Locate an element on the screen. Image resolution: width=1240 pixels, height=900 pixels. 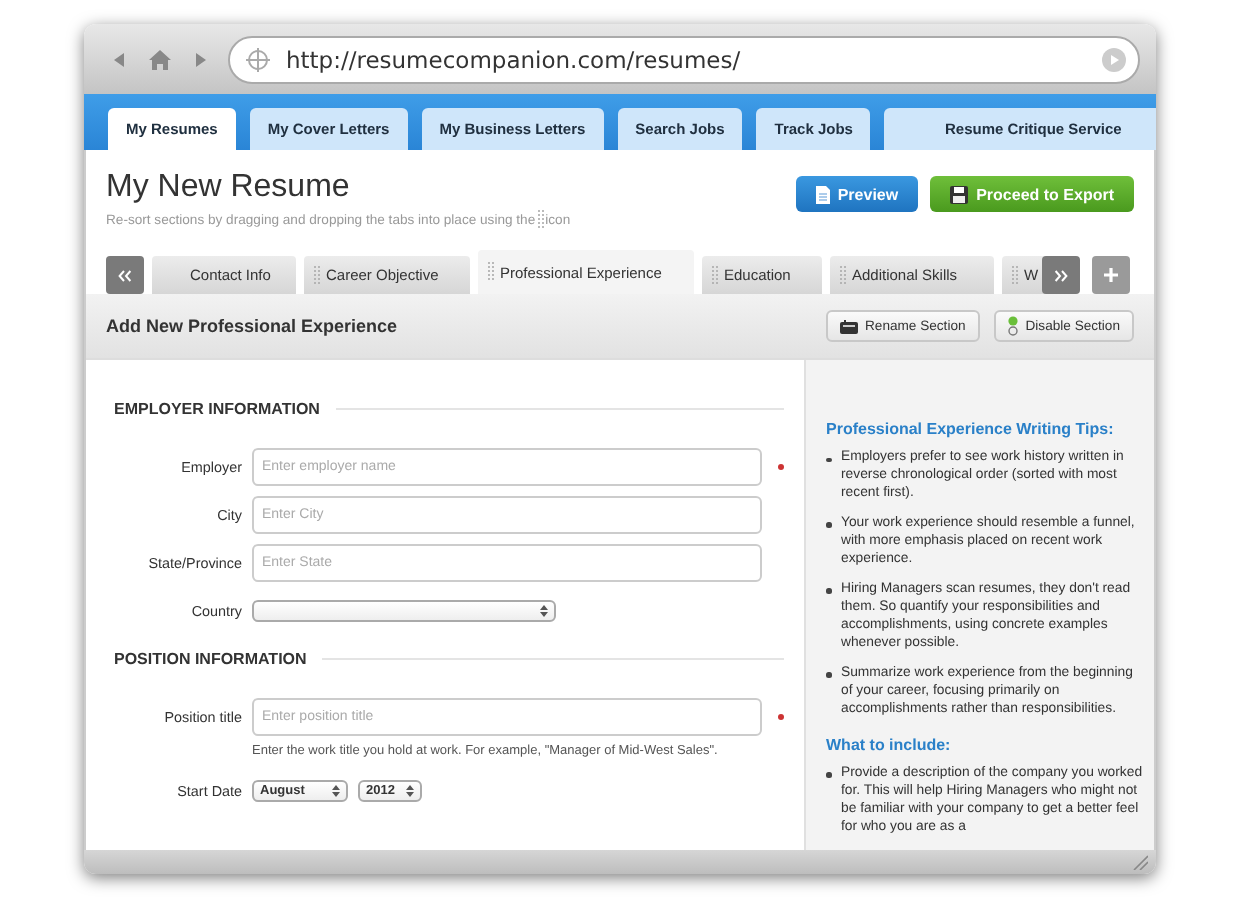
add-section-button is located at coordinates (1111, 275).